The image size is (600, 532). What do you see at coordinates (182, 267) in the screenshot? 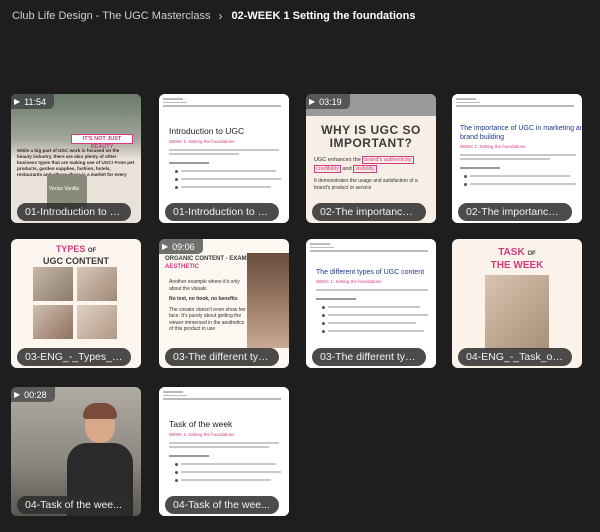
I see `slide-subheading: AESTHETIC` at bounding box center [182, 267].